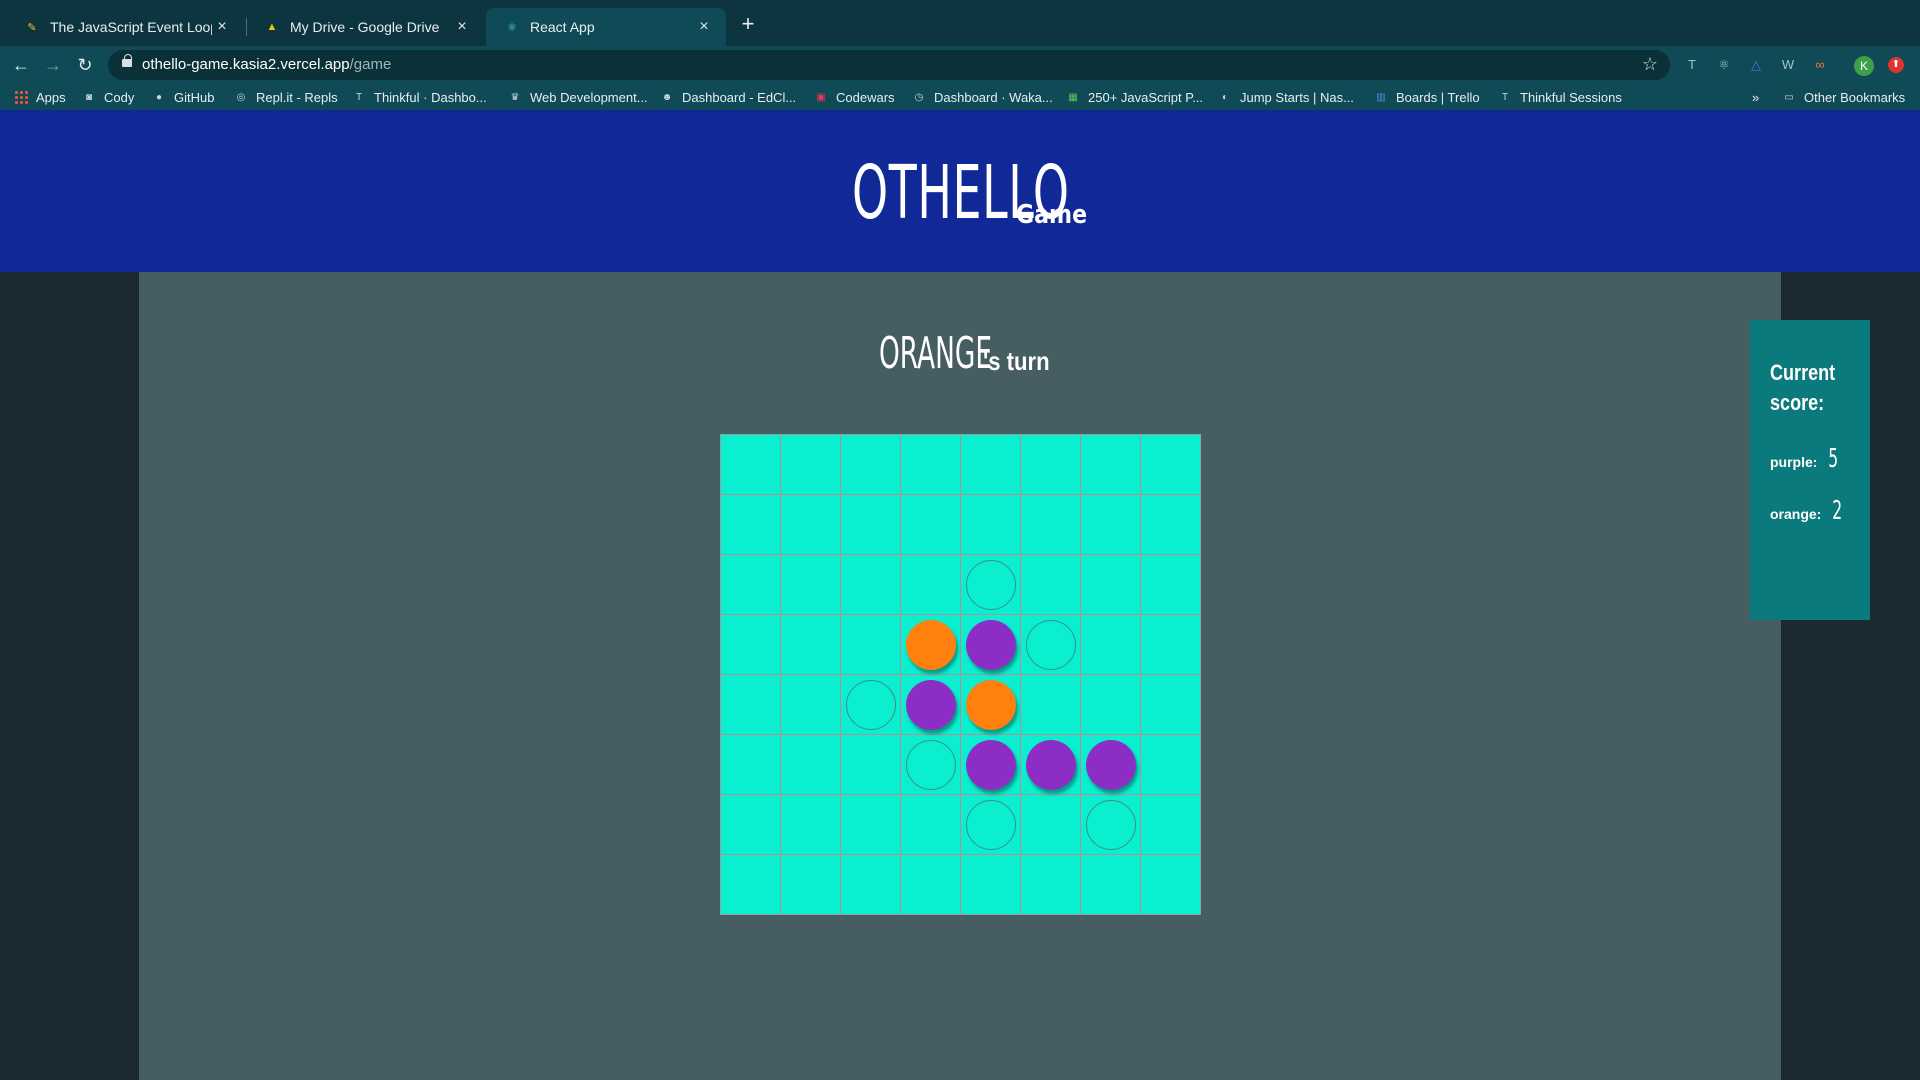 Image resolution: width=1920 pixels, height=1080 pixels. I want to click on new-tab-button: +, so click(748, 24).